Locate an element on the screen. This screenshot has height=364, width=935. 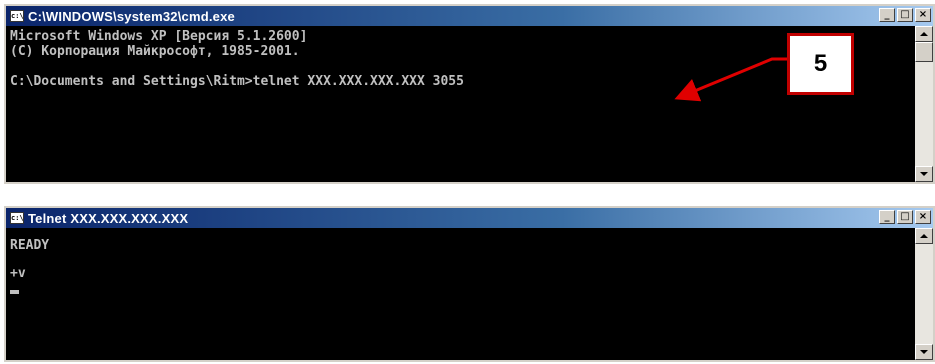
cmd-titlebar: c:\ C:\WINDOWS\system32\cmd.exe _ □ × is located at coordinates (469, 16).